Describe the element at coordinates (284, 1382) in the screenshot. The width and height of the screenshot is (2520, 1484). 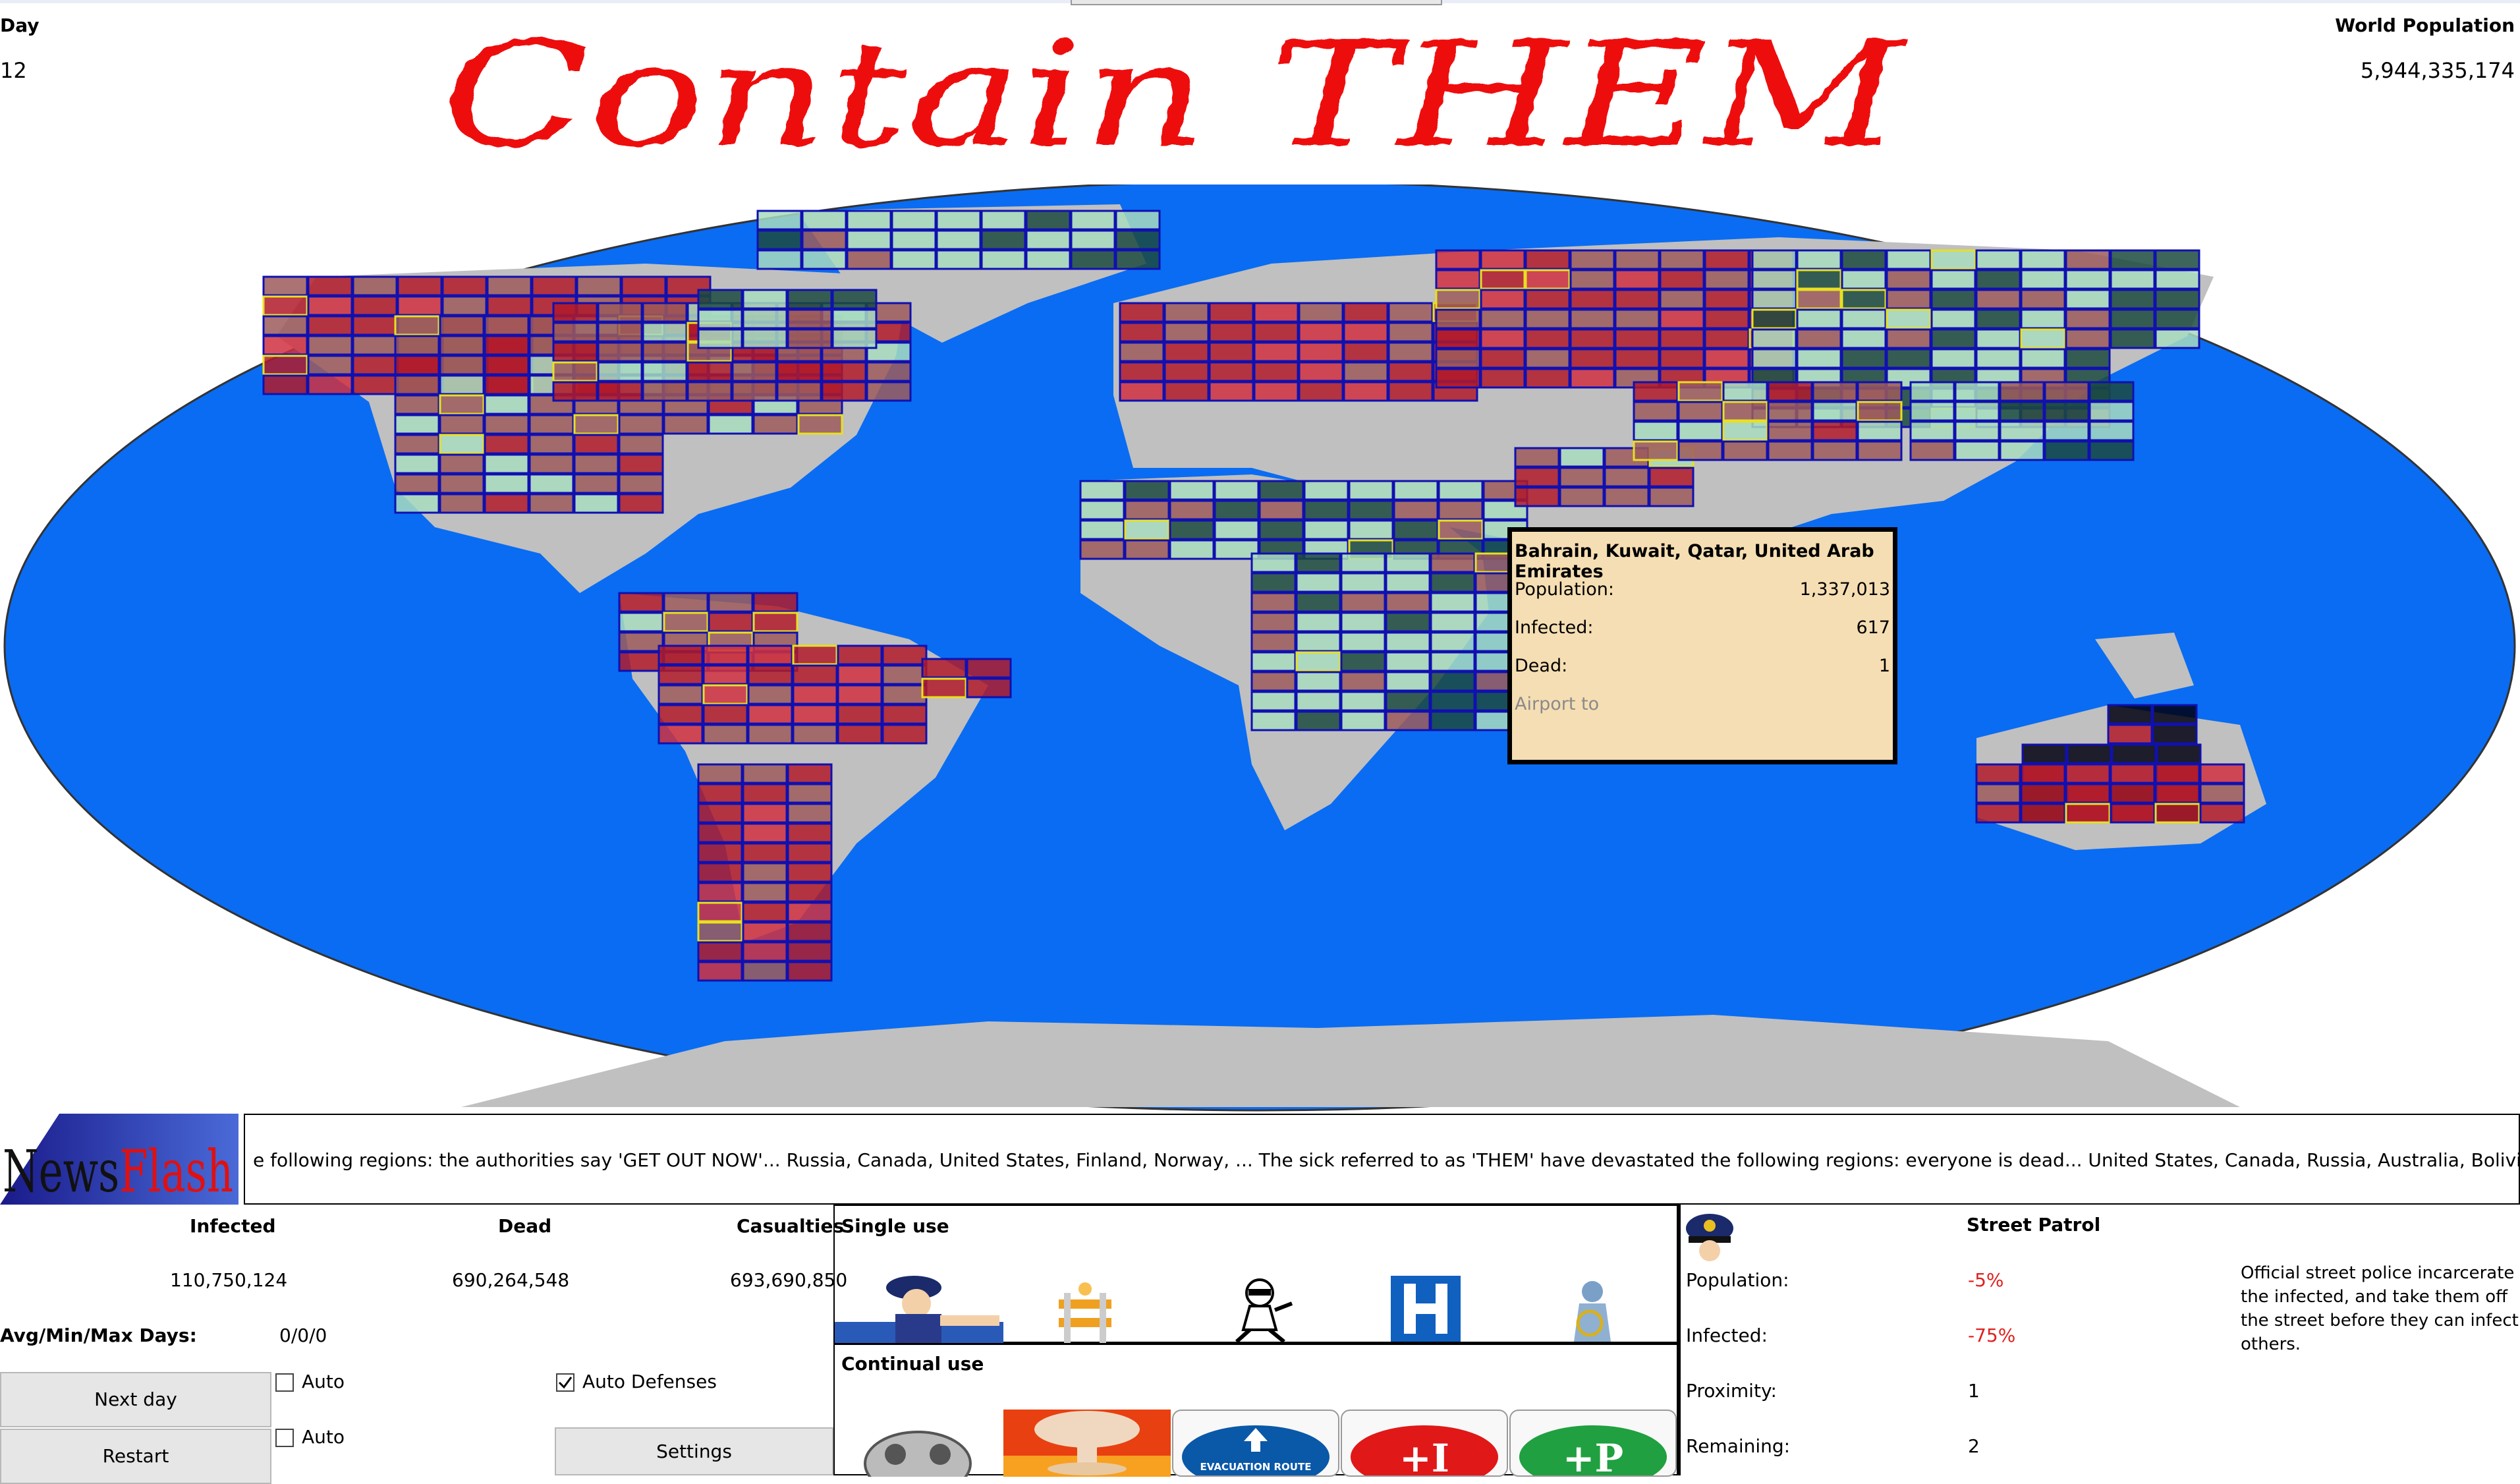
I see `auto-next-day-checkbox` at that location.